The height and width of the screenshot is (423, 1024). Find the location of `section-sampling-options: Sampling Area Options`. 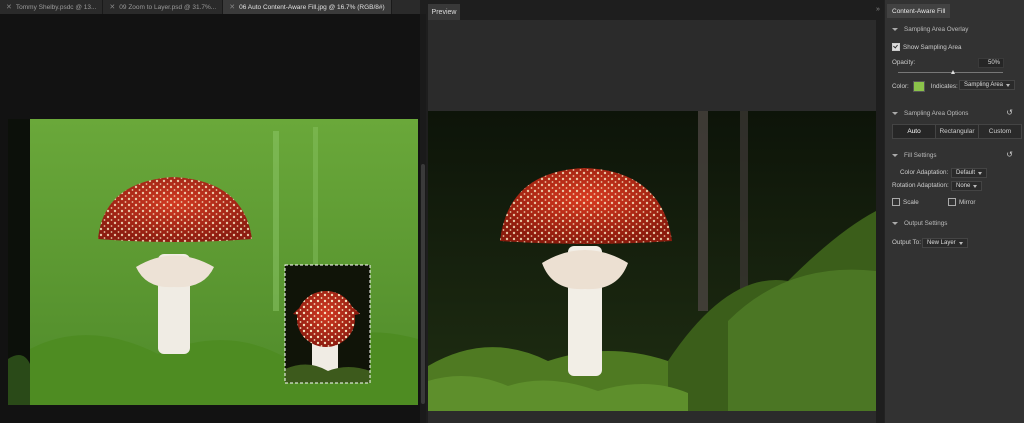

section-sampling-options: Sampling Area Options is located at coordinates (926, 113).